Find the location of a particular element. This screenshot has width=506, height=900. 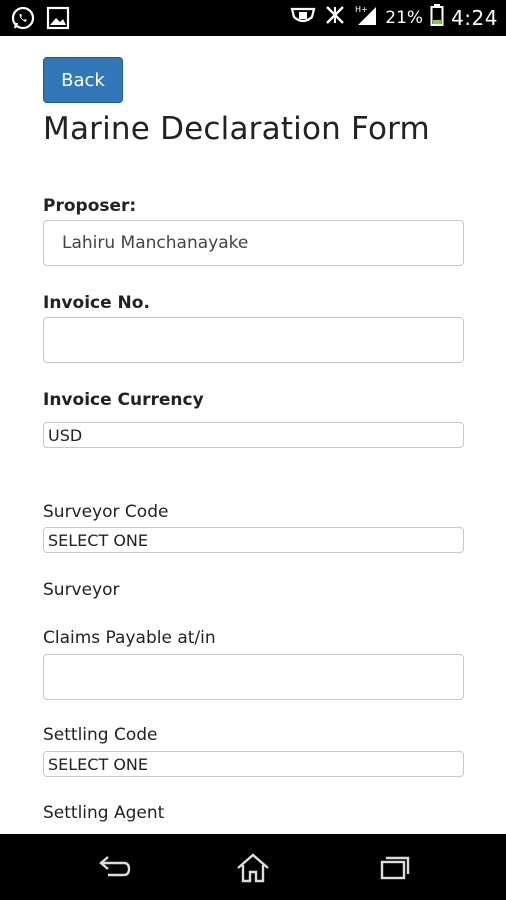

proposer-label: Proposer: is located at coordinates (90, 206).